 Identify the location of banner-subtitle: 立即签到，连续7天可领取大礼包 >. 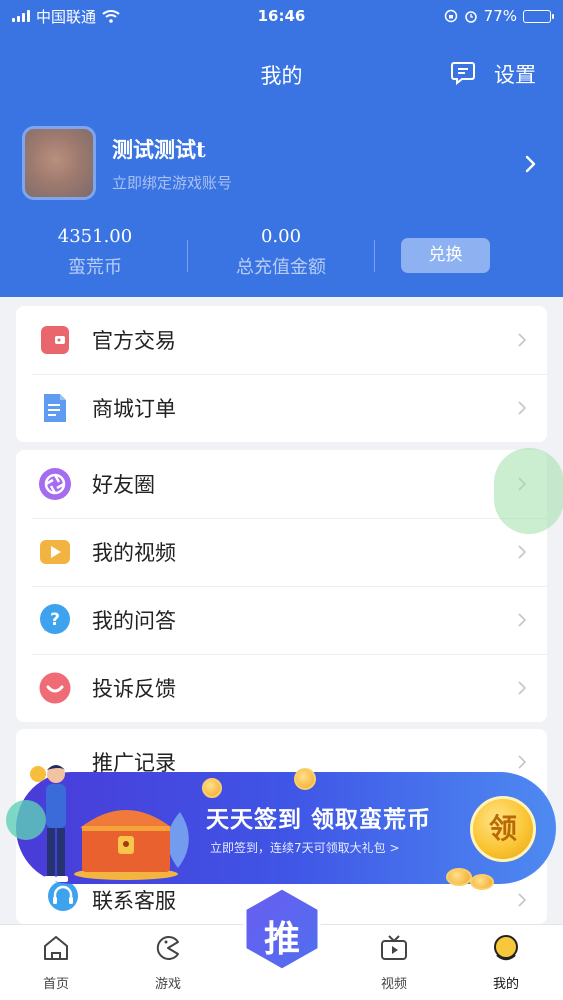
(305, 847).